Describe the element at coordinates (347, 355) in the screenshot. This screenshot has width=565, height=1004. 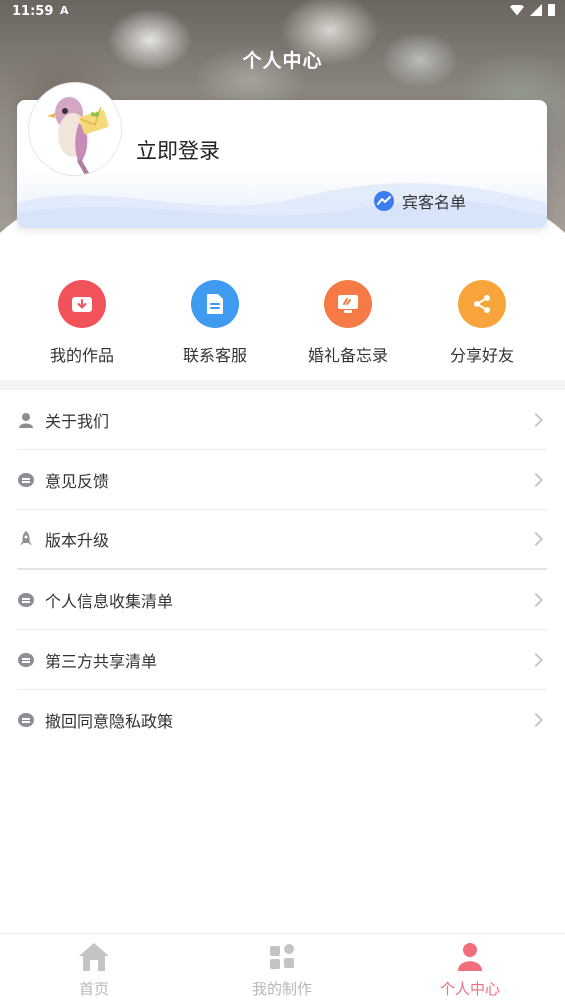
I see `action-label: 婚礼备忘录` at that location.